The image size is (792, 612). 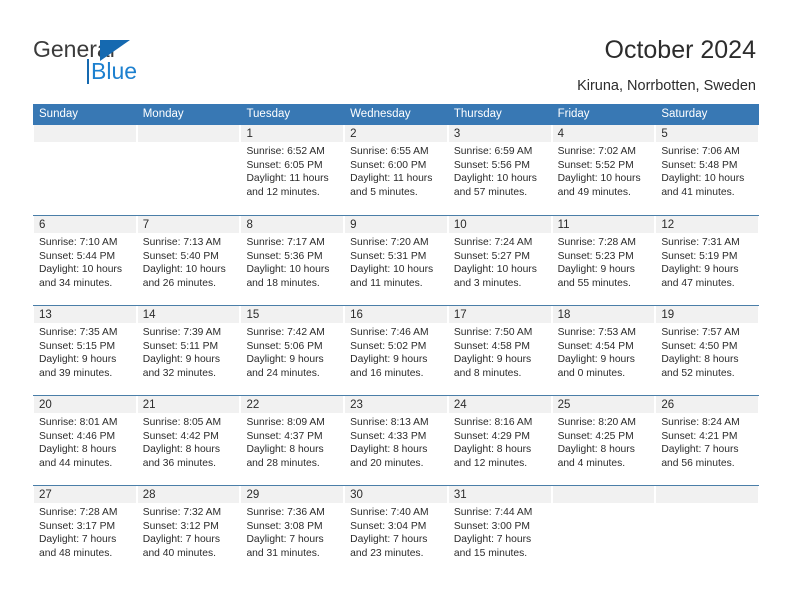 What do you see at coordinates (182, 512) in the screenshot?
I see `sunrise-text: Sunrise: 7:32 AM` at bounding box center [182, 512].